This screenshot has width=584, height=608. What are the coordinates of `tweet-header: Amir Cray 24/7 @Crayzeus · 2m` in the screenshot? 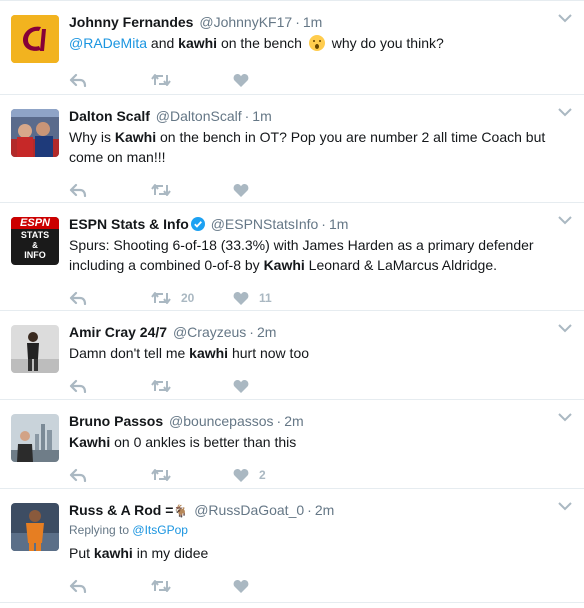 It's located at (319, 332).